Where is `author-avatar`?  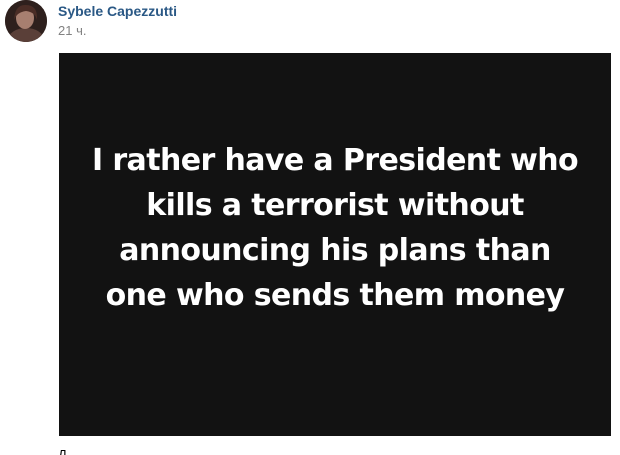
author-avatar is located at coordinates (26, 21).